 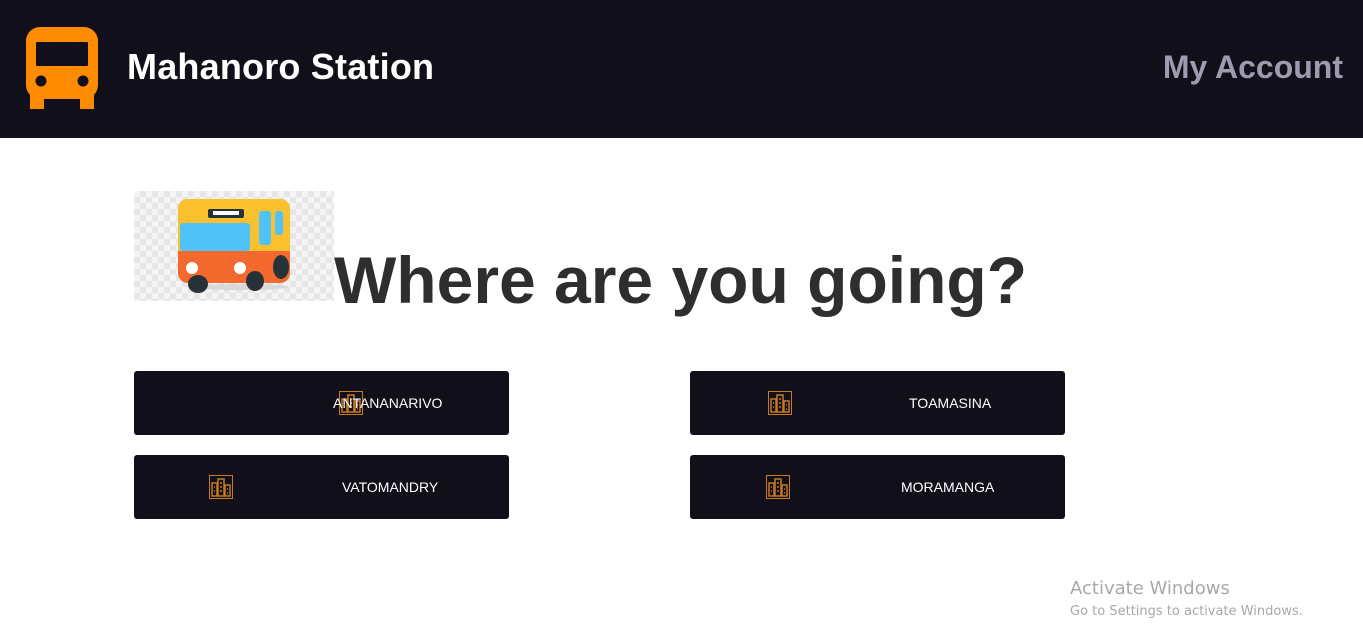 I want to click on site-title: Mahanoro Station, so click(x=281, y=66).